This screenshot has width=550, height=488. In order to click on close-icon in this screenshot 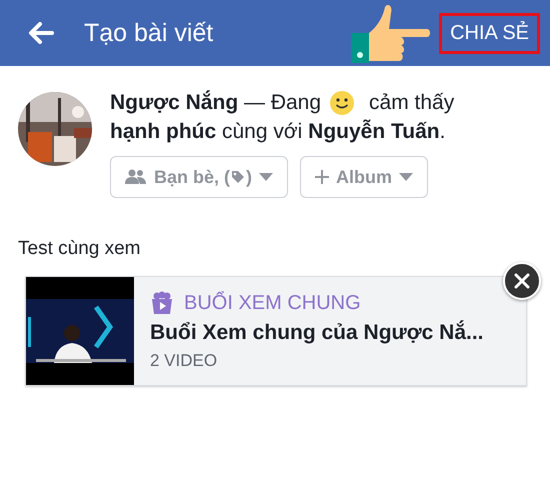, I will do `click(522, 281)`.